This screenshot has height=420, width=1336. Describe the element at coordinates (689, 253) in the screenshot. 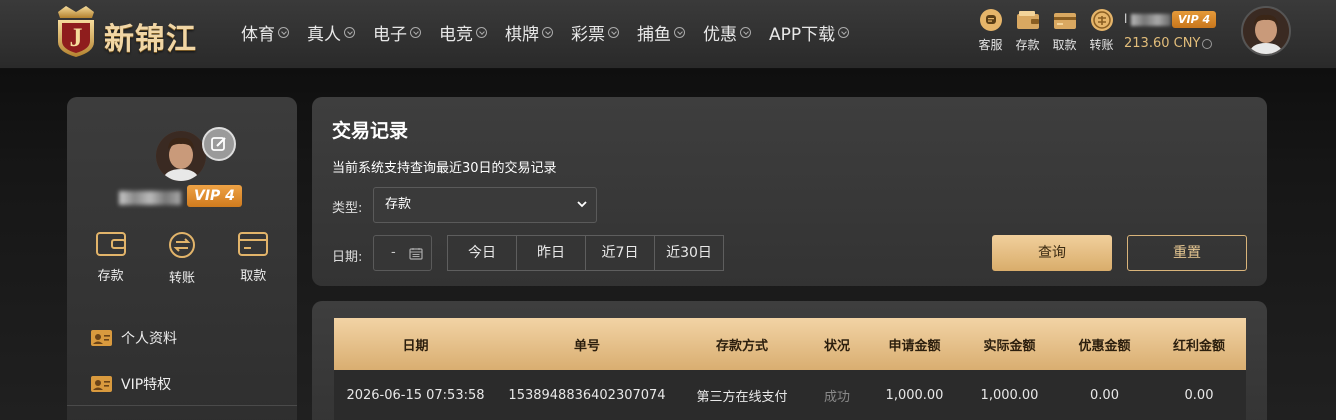

I see `last-30-days-button: 近30日` at that location.